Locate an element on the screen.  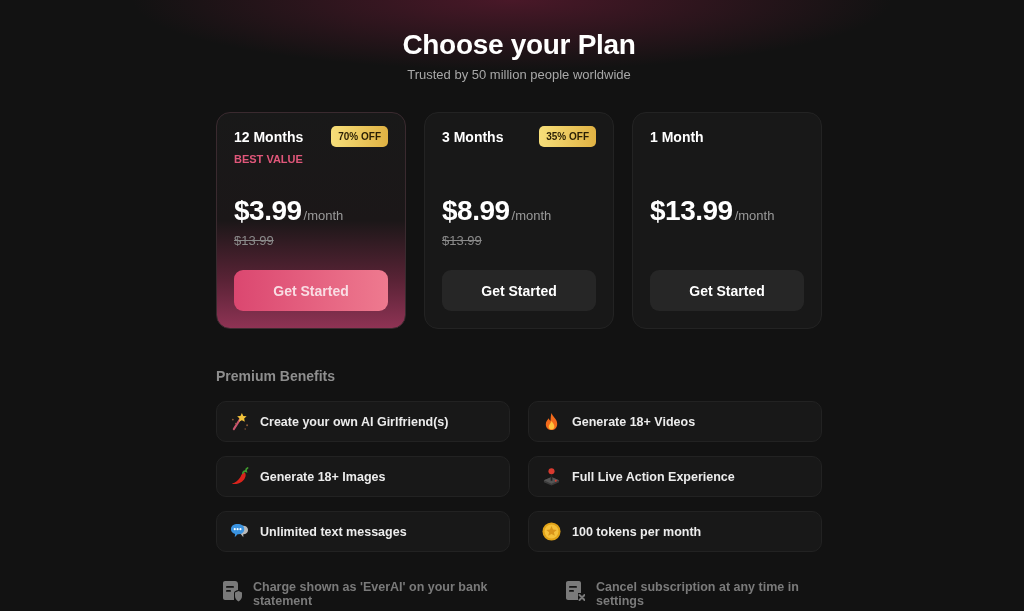
page-subtitle: Trusted by 50 million people worldwide is located at coordinates (519, 75).